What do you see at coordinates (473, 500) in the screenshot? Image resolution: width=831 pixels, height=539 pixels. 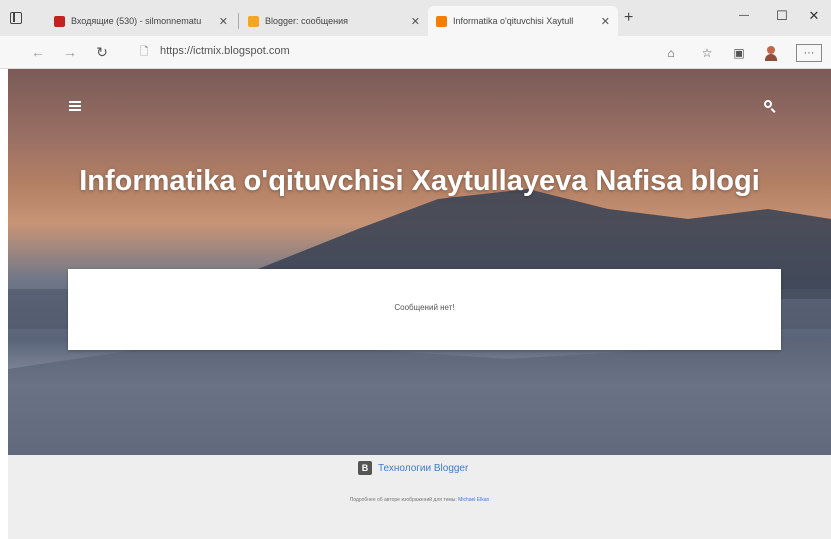 I see `attribution-author-link: Michael Elkan` at bounding box center [473, 500].